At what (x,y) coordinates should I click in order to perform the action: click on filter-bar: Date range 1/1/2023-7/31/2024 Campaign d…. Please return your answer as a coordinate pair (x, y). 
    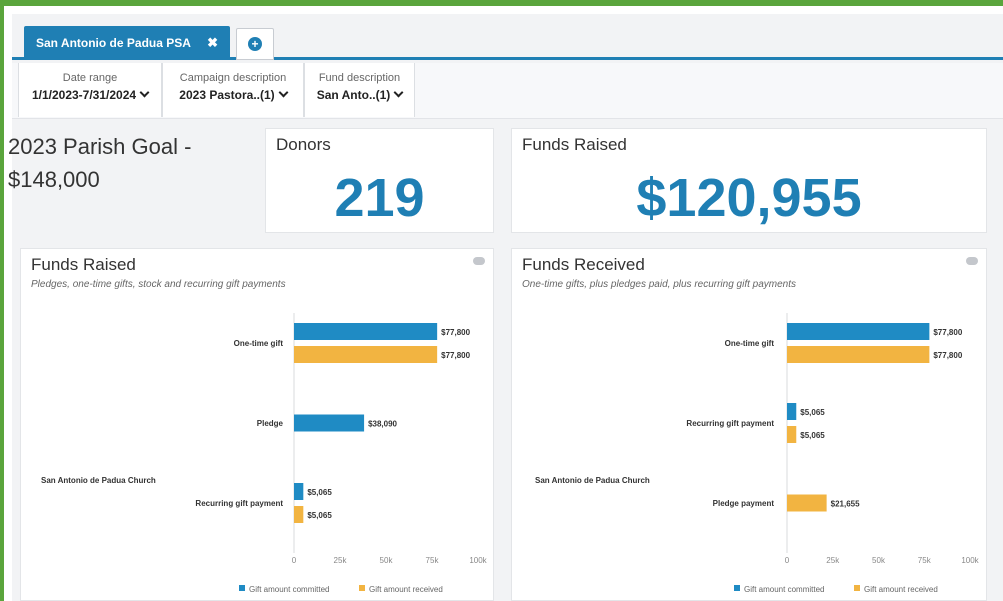
    Looking at the image, I should click on (507, 91).